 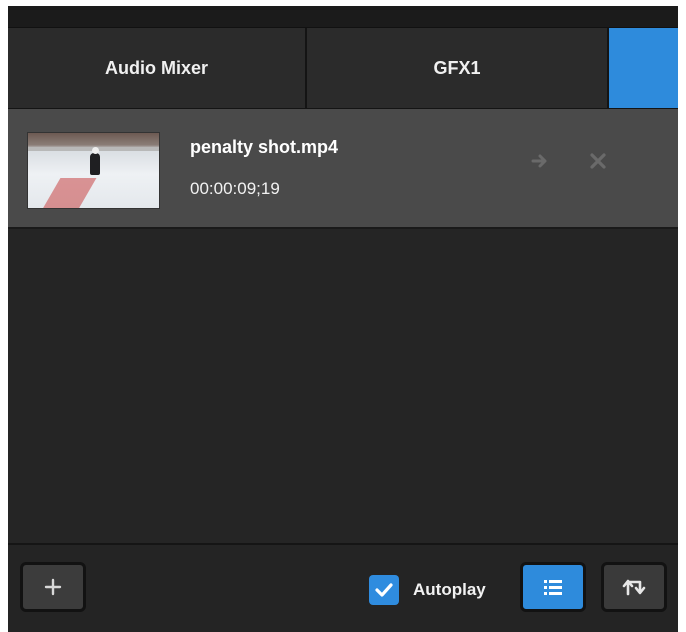 I want to click on autoplay-checkbox, so click(x=384, y=590).